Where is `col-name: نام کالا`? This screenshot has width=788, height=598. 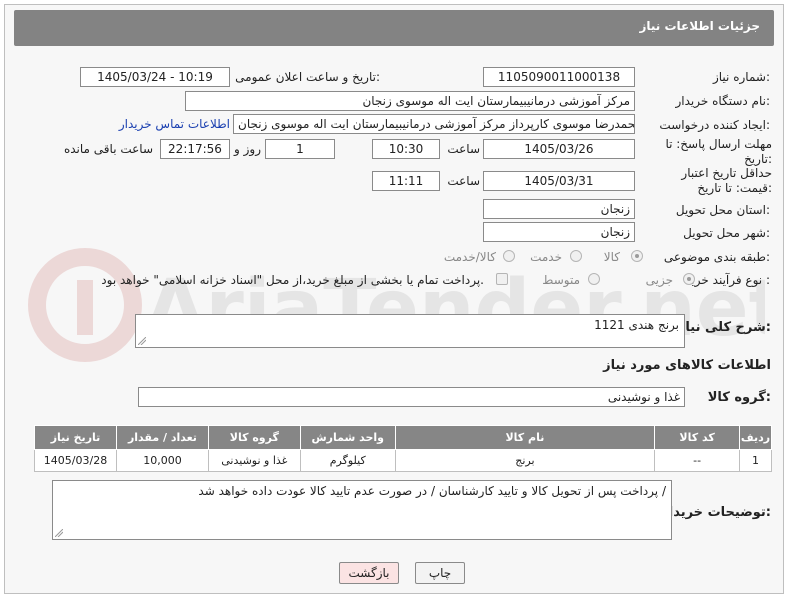
col-name: نام کالا is located at coordinates (525, 437).